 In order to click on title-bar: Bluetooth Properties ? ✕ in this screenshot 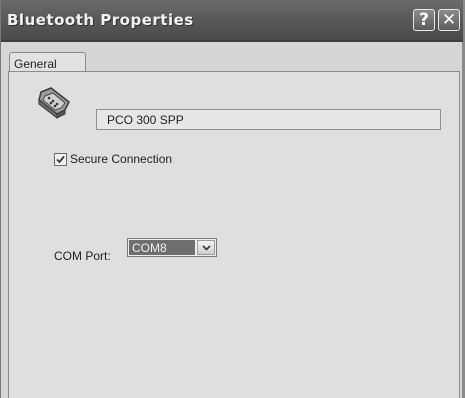, I will do `click(232, 21)`.